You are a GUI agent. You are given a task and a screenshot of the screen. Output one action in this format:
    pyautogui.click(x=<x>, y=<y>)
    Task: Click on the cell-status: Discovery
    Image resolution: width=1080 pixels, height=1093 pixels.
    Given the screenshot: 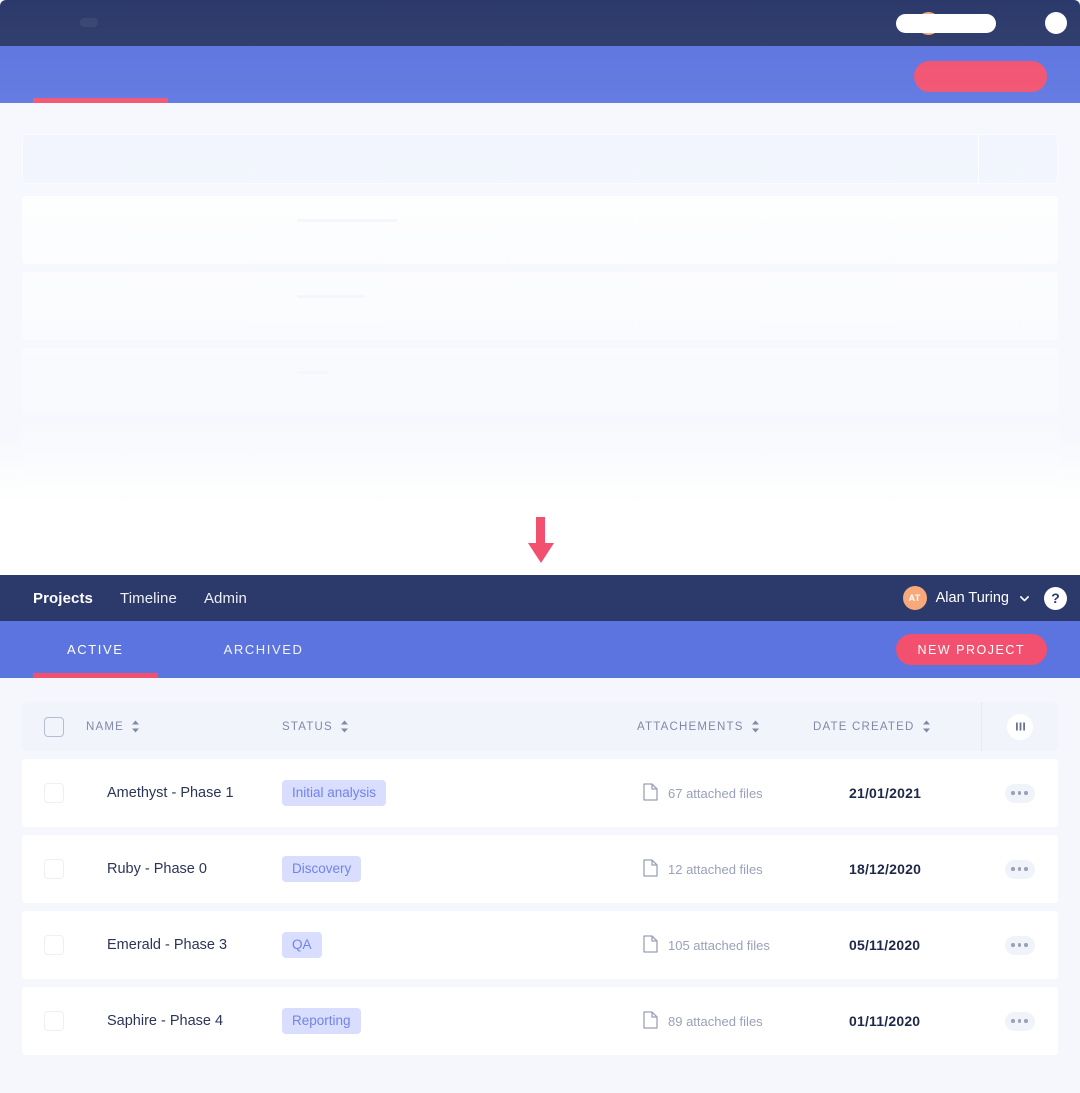 What is the action you would take?
    pyautogui.click(x=459, y=869)
    